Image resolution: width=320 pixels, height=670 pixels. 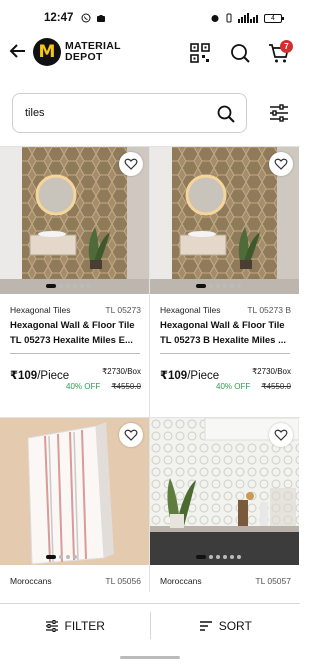 I want to click on bottom-action-bar: FILTER SORT, so click(x=150, y=625).